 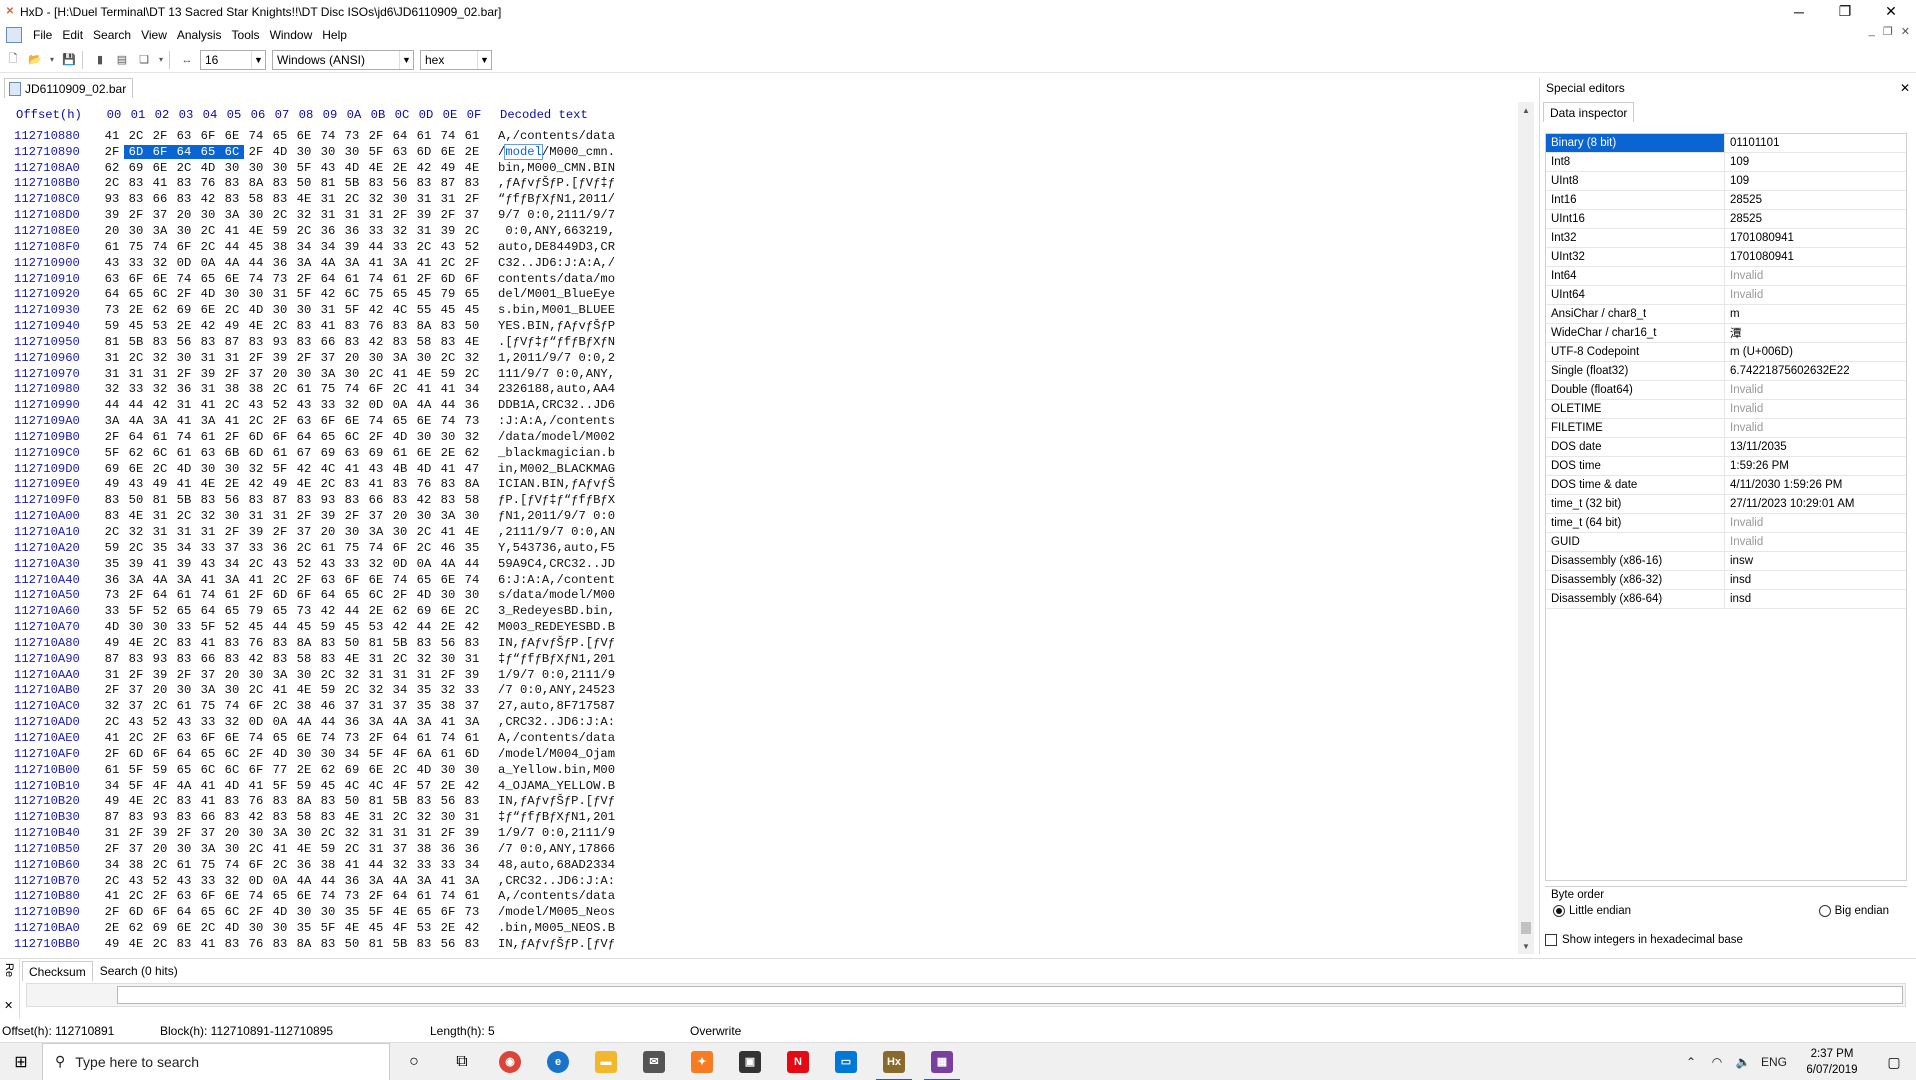 I want to click on menu-search: Search, so click(x=112, y=35).